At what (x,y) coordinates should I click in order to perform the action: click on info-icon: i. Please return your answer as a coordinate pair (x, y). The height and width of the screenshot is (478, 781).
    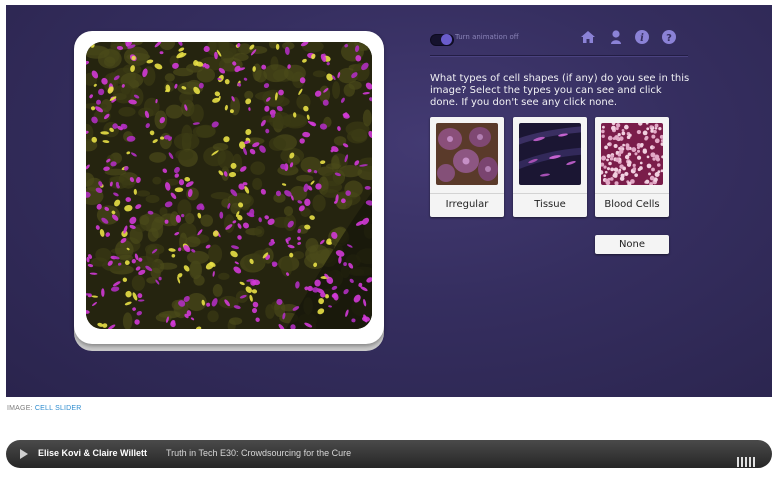
    Looking at the image, I should click on (642, 37).